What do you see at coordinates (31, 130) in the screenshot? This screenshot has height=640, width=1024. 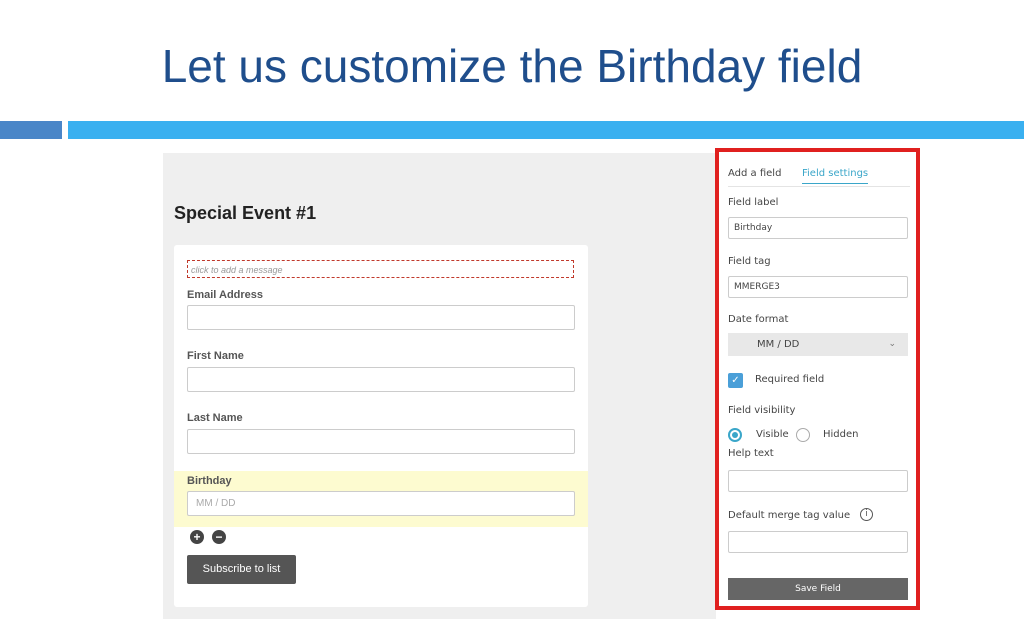 I see `title-bar-left` at bounding box center [31, 130].